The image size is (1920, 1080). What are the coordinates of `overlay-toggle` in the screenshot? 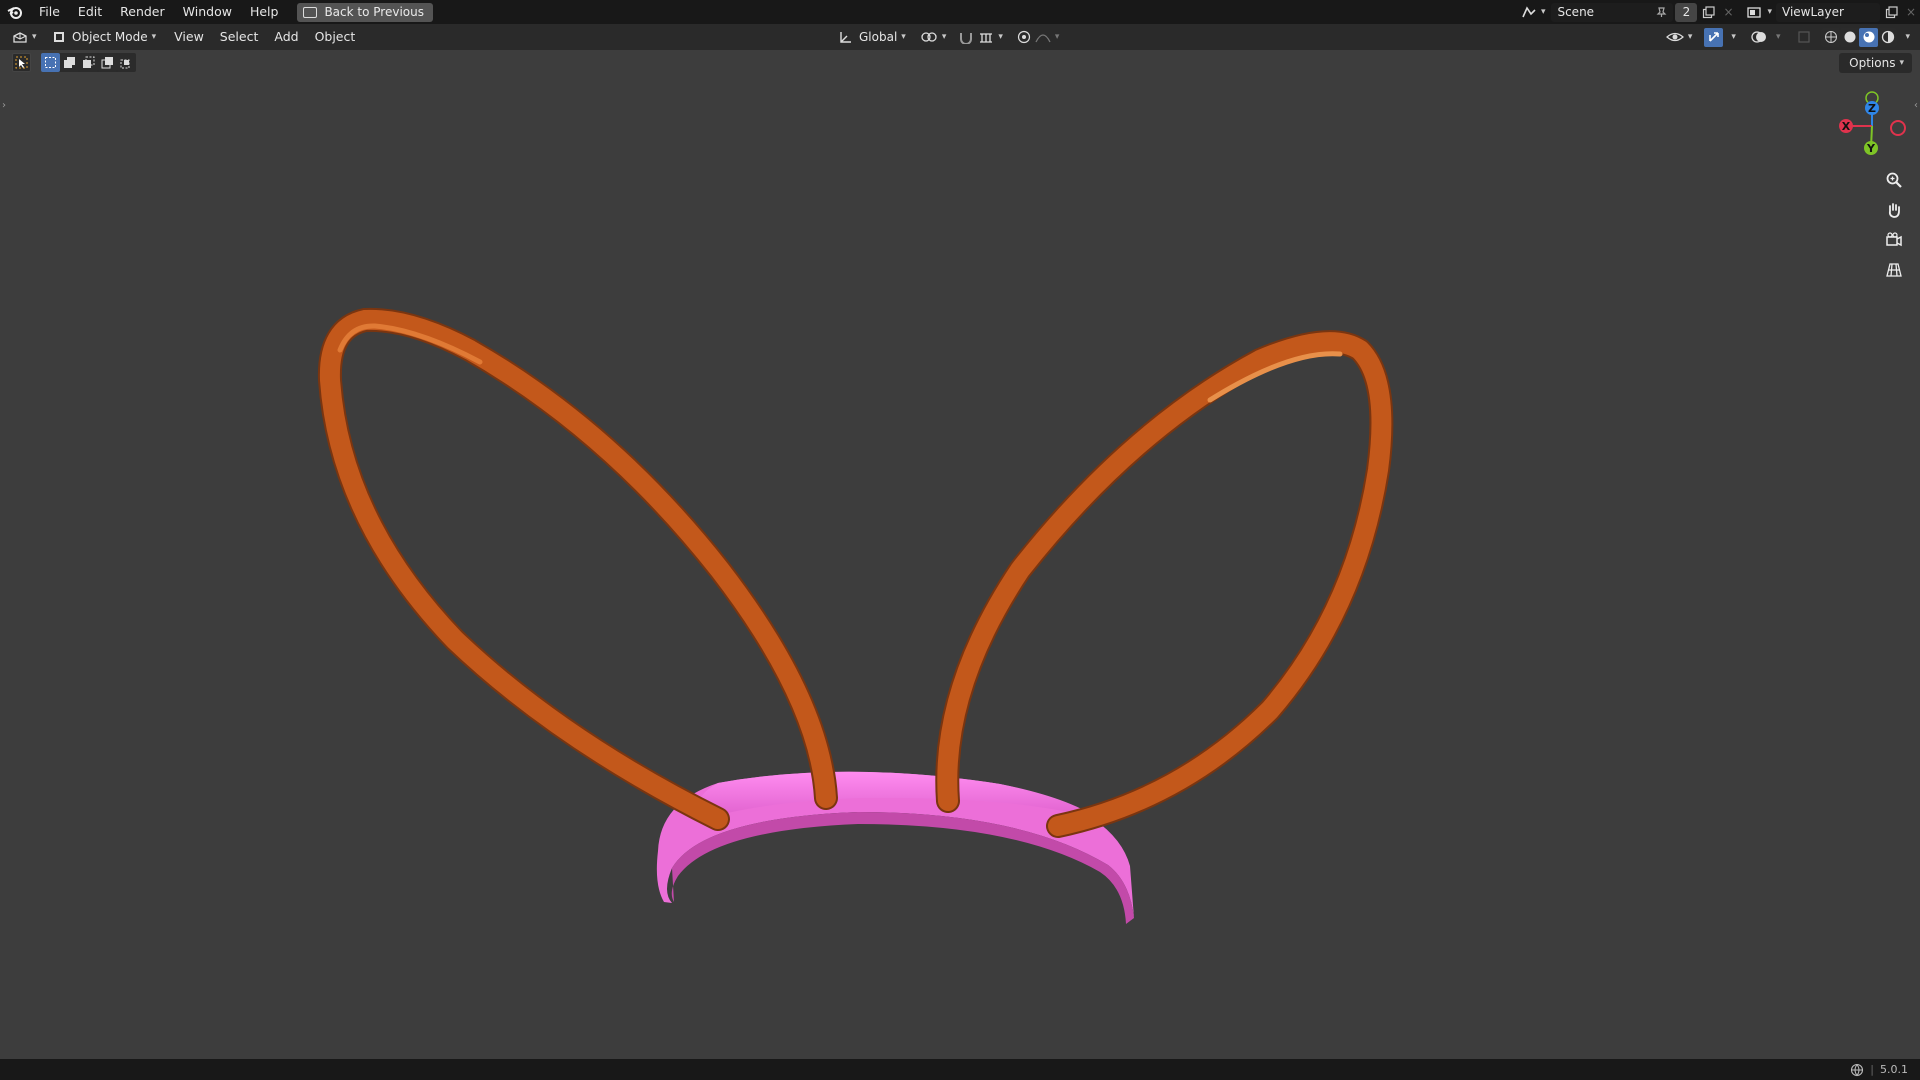 It's located at (1759, 37).